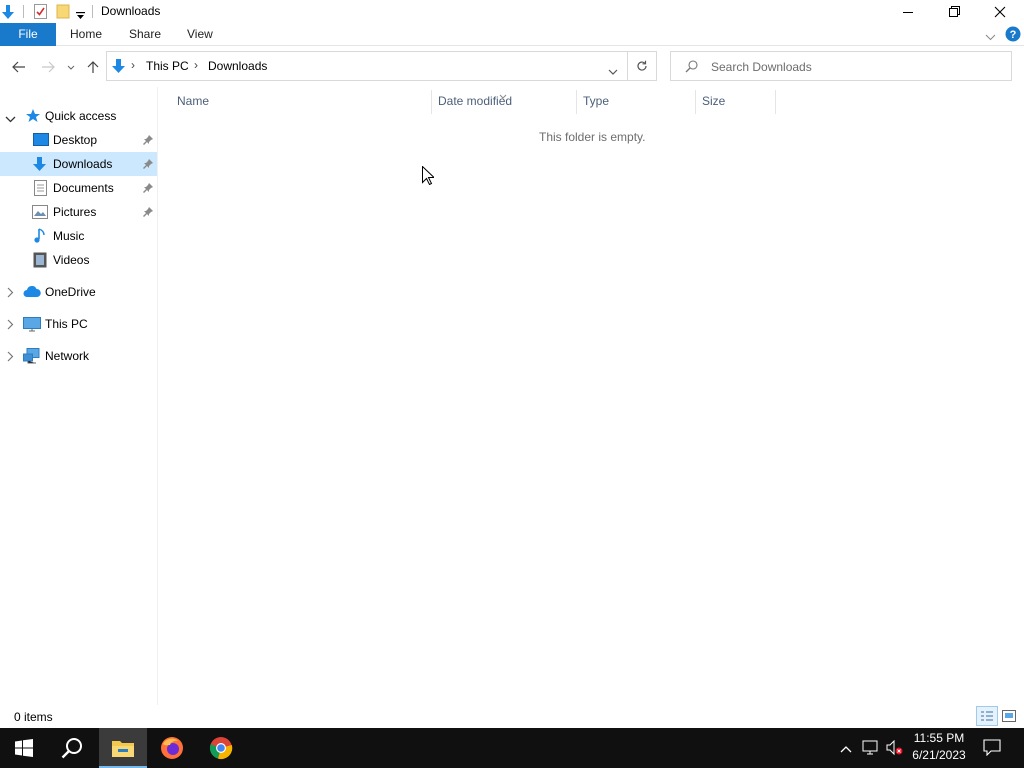  What do you see at coordinates (475, 102) in the screenshot?
I see `column-date-modified: Date modified` at bounding box center [475, 102].